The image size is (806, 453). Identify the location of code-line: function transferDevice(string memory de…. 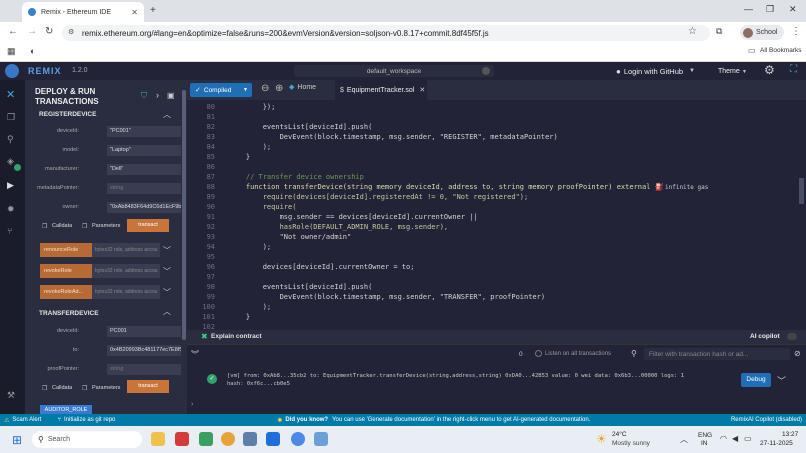
(444, 187).